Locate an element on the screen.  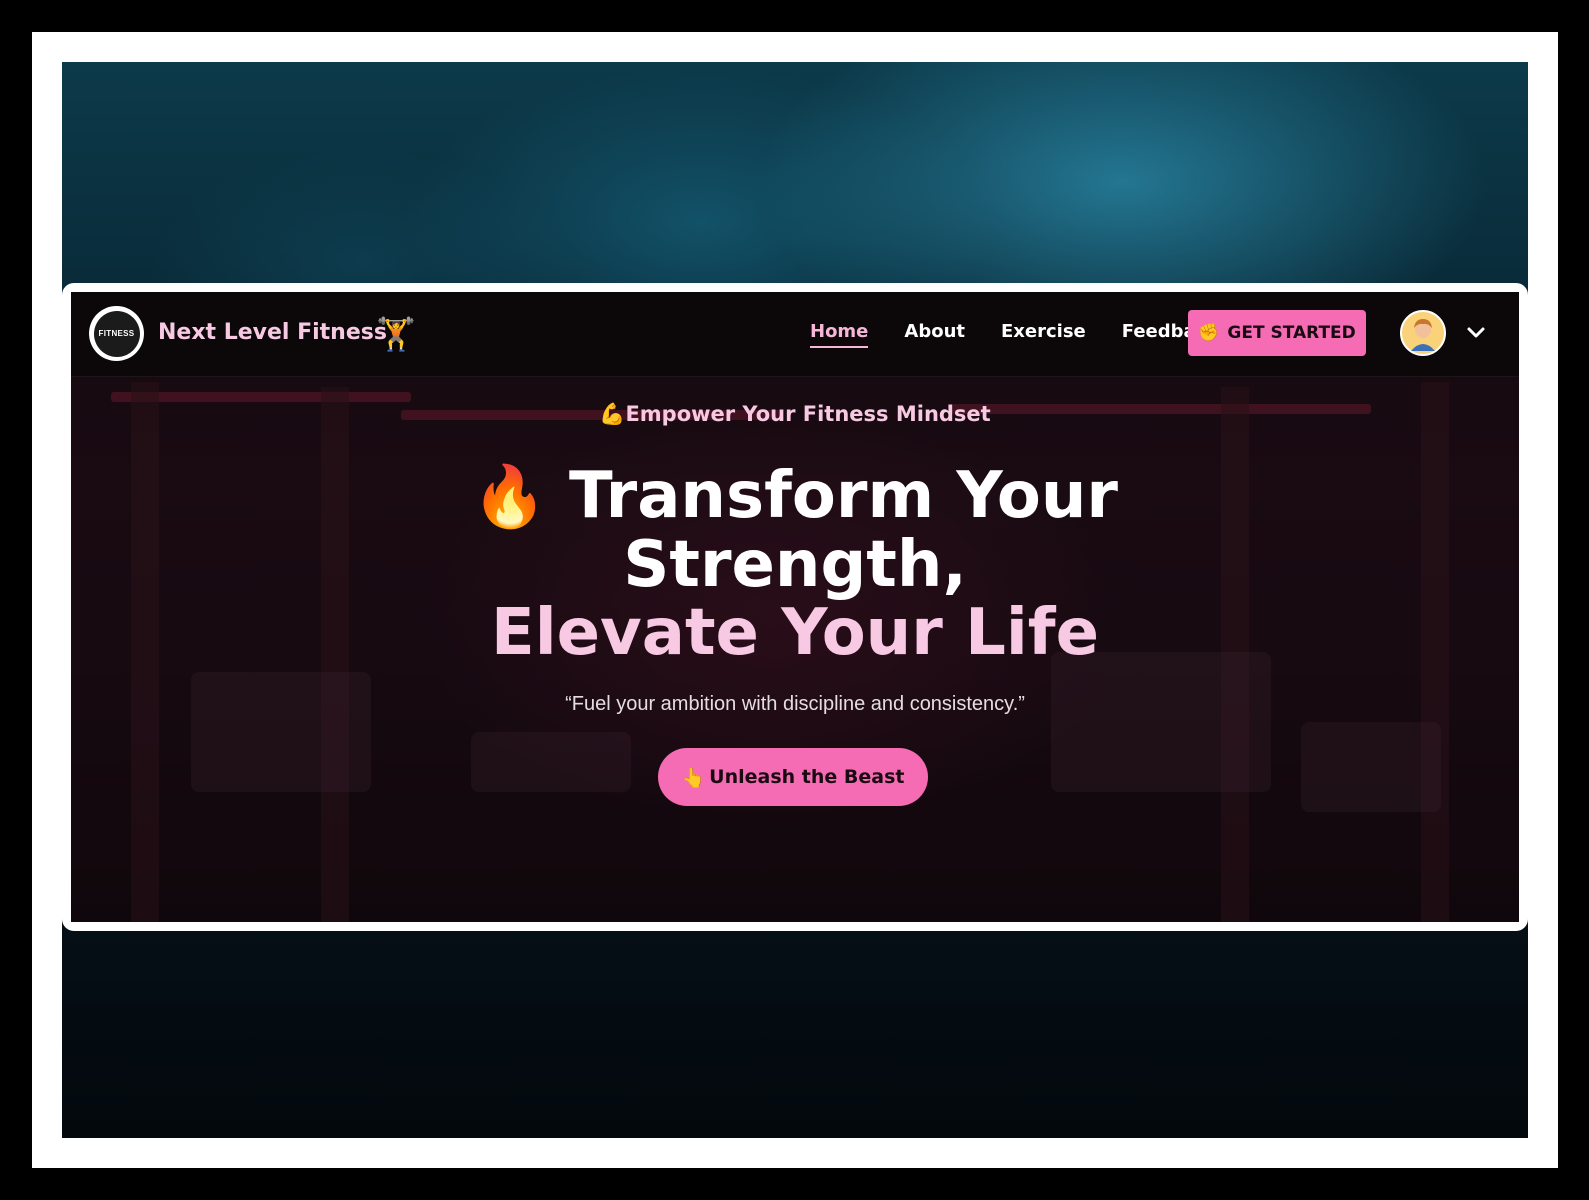
logo-text: FITNESS is located at coordinates (116, 333).